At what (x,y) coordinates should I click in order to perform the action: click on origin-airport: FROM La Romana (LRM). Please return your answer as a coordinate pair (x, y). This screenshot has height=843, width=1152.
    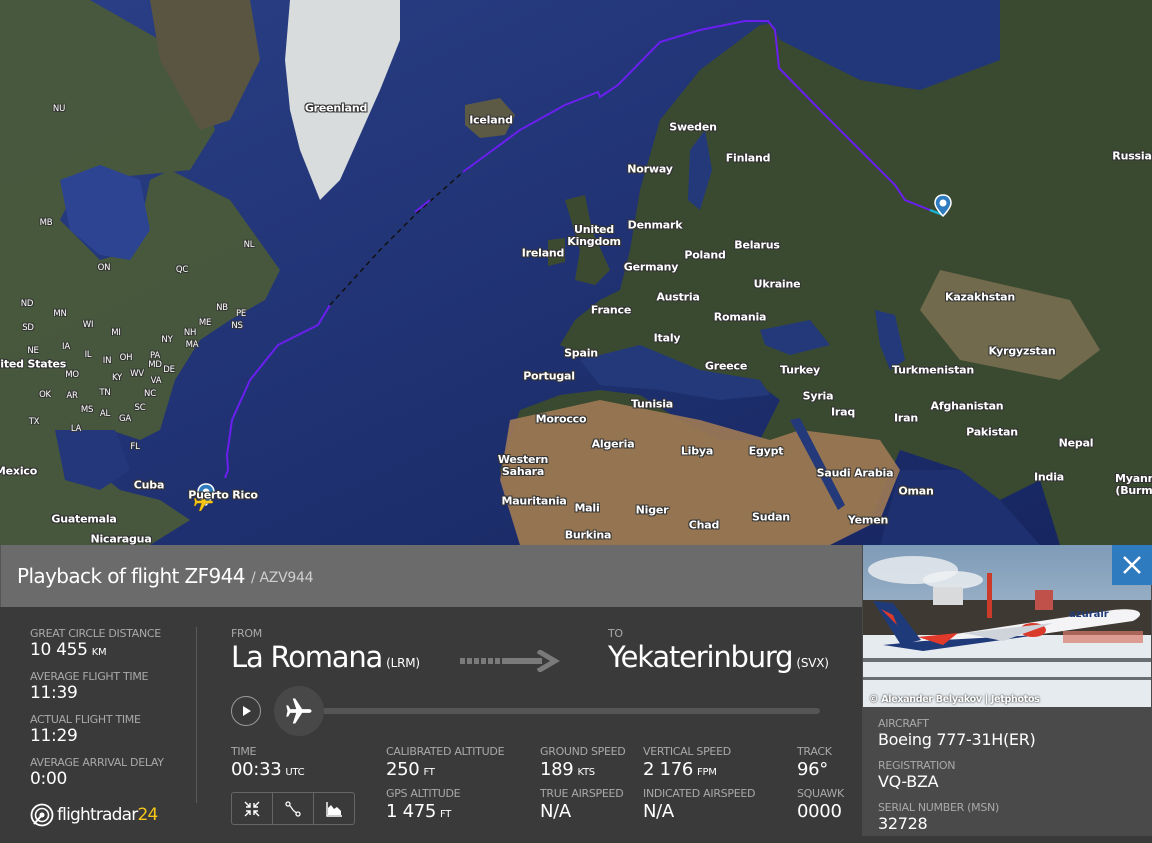
    Looking at the image, I should click on (325, 650).